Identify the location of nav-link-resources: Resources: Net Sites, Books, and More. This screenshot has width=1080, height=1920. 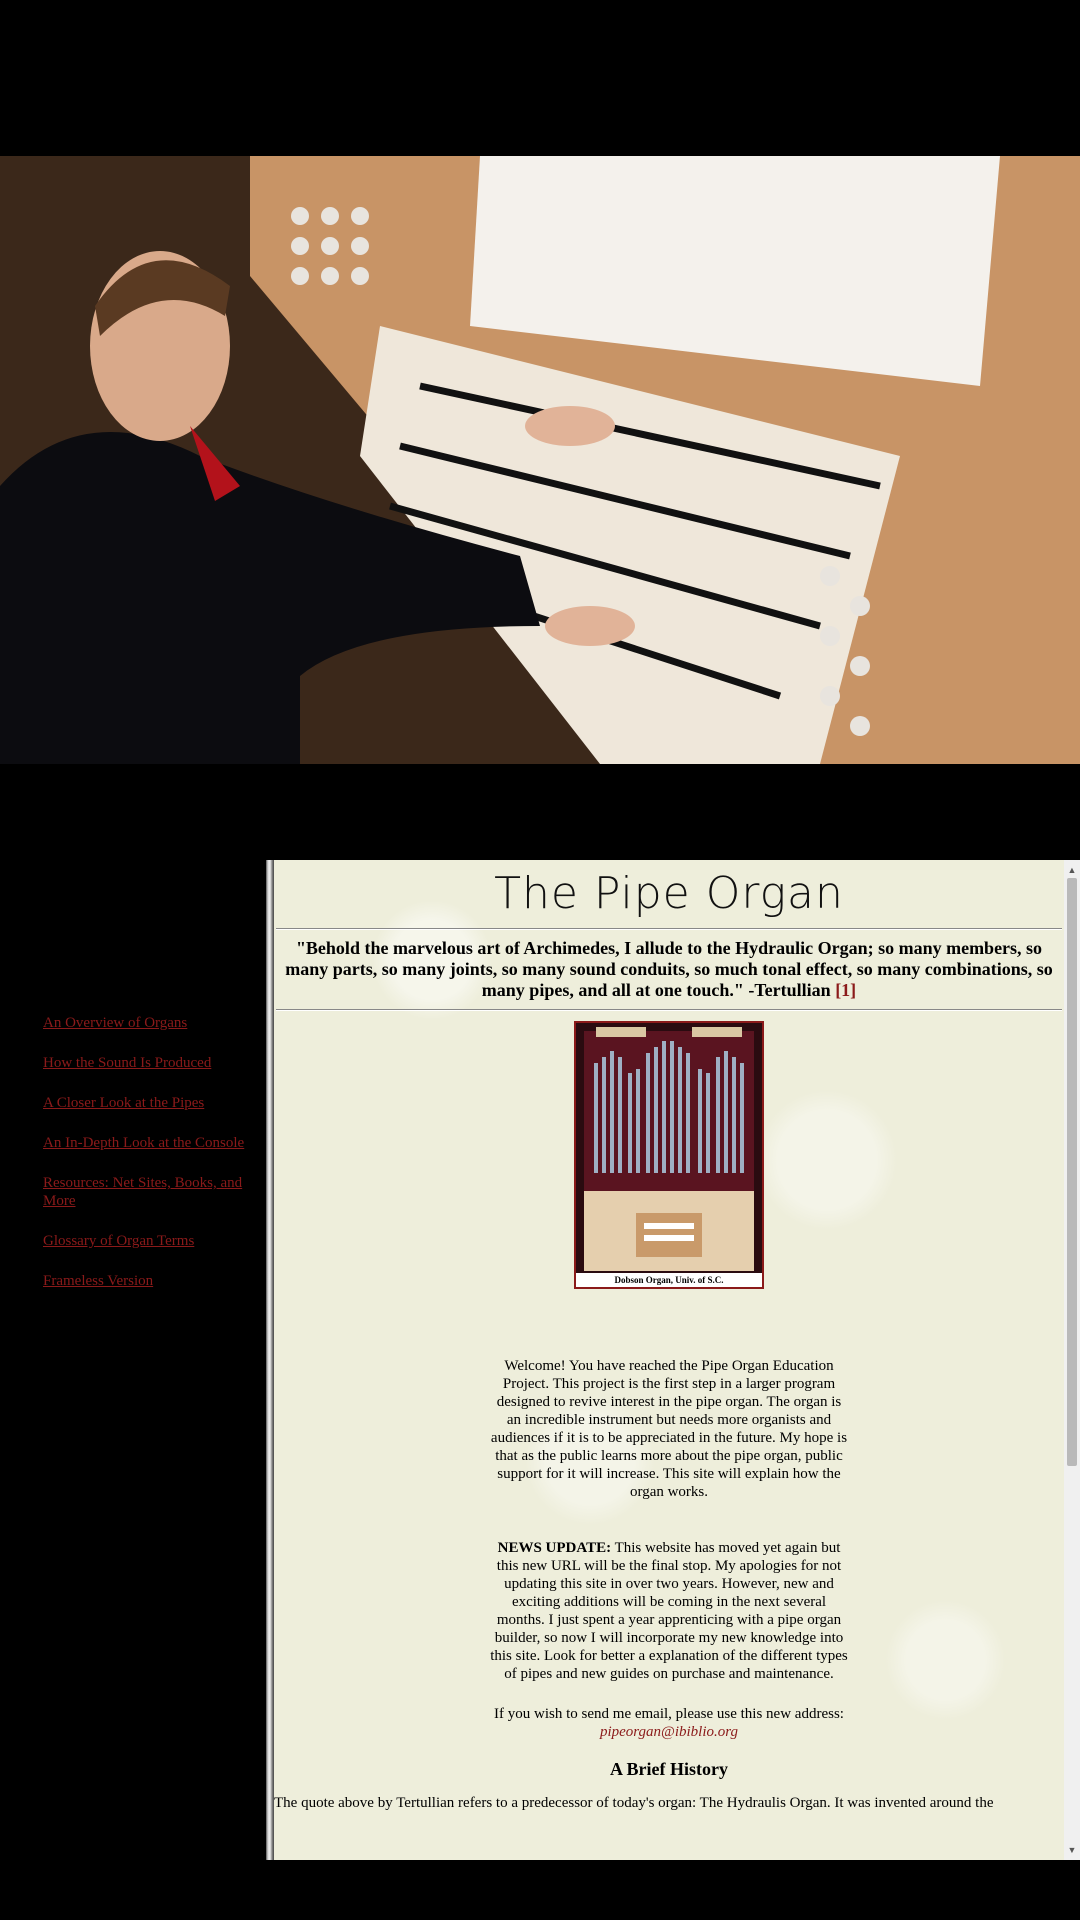
(142, 1192).